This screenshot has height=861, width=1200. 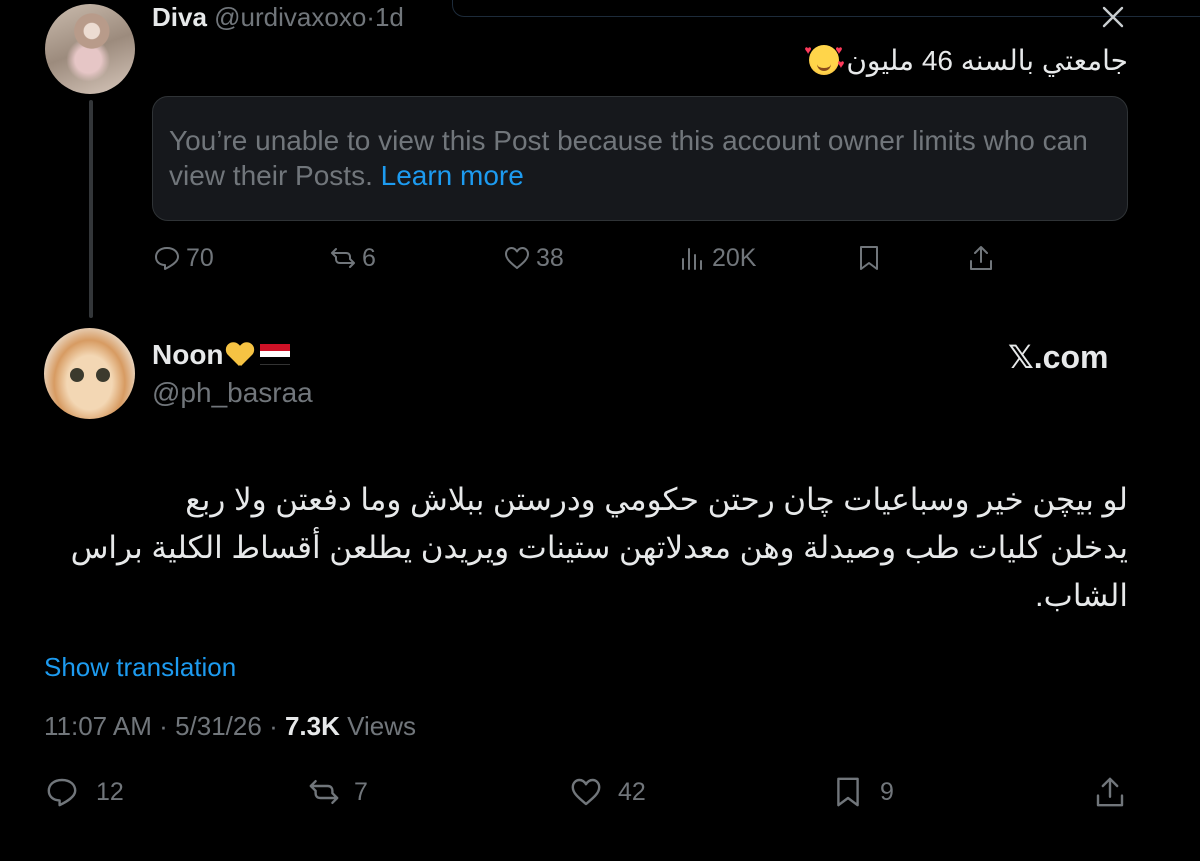 I want to click on repost-button: 6, so click(x=352, y=258).